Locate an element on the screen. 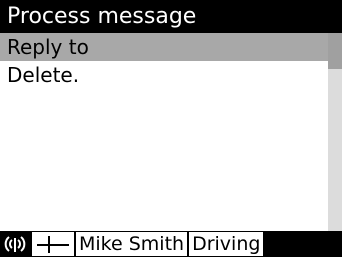 This screenshot has width=342, height=257. scrollbar is located at coordinates (335, 132).